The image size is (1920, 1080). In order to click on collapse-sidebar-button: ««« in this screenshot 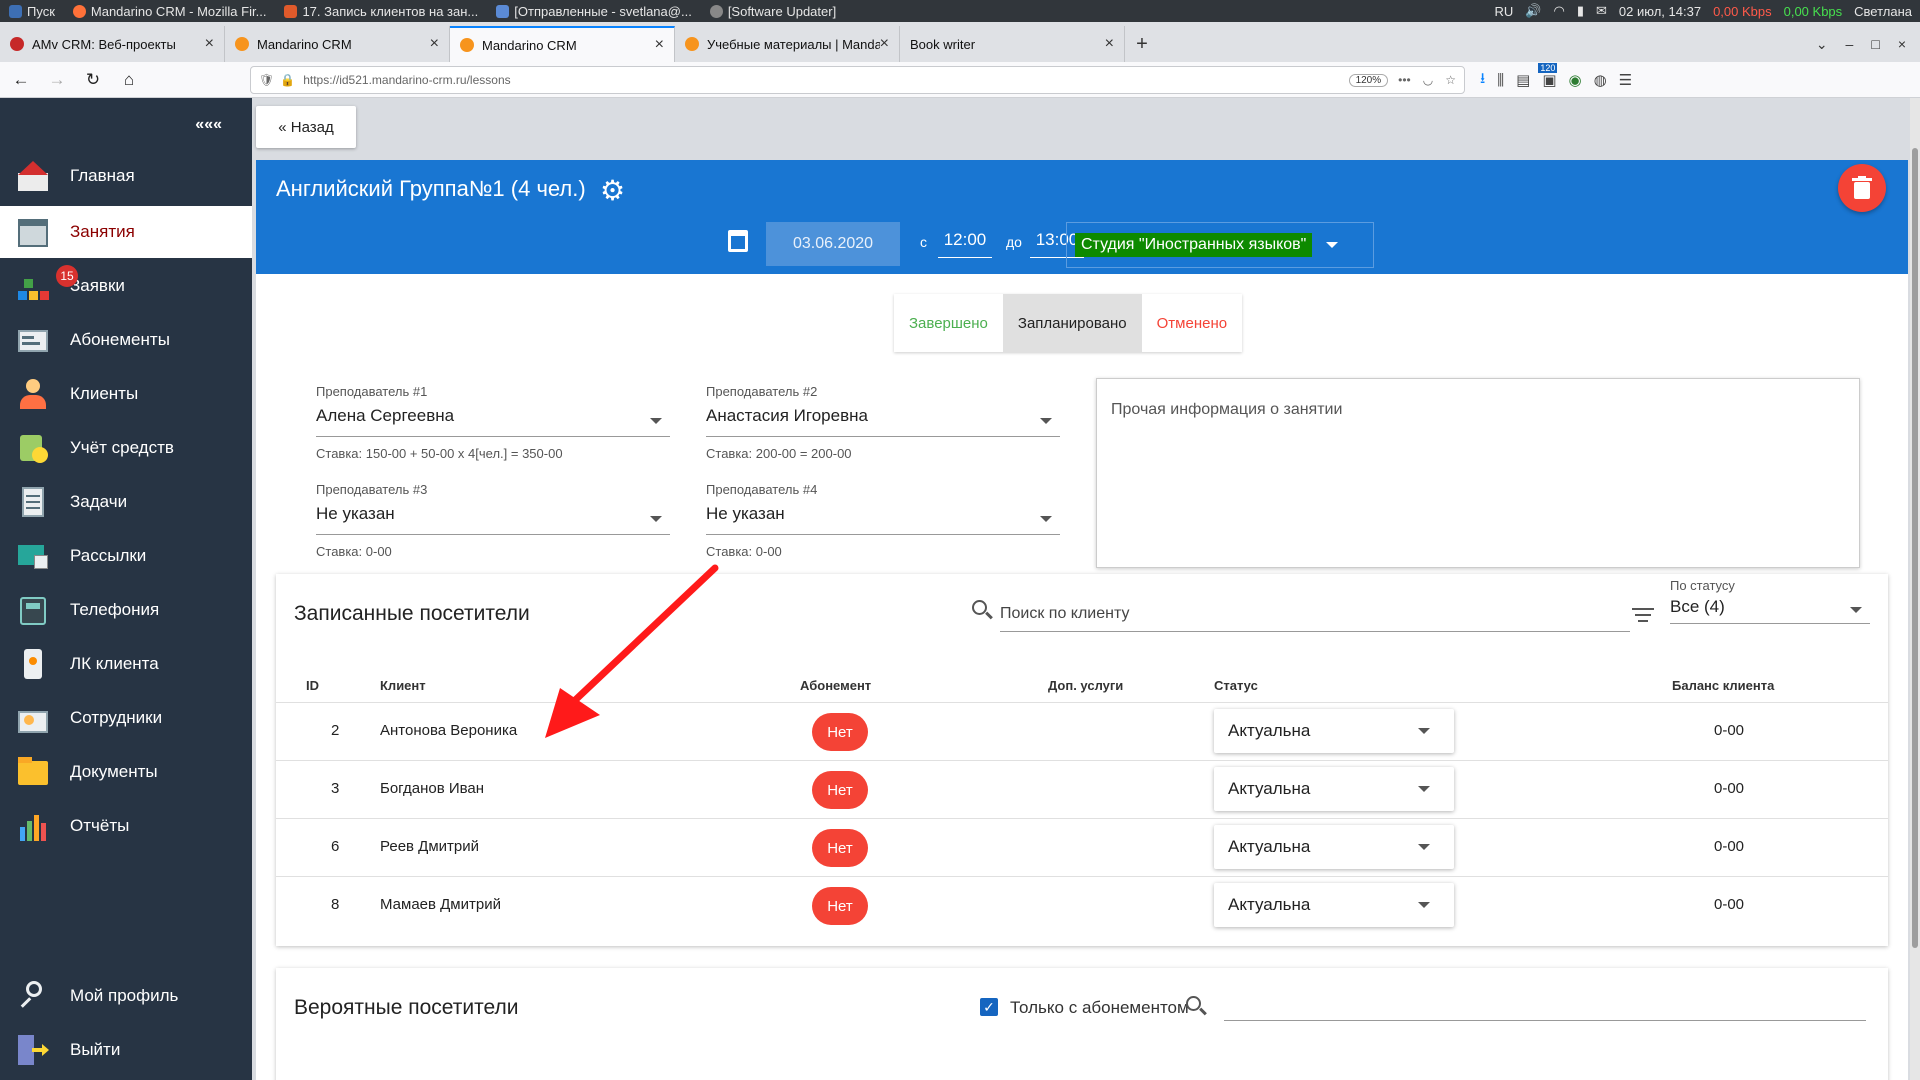, I will do `click(208, 125)`.